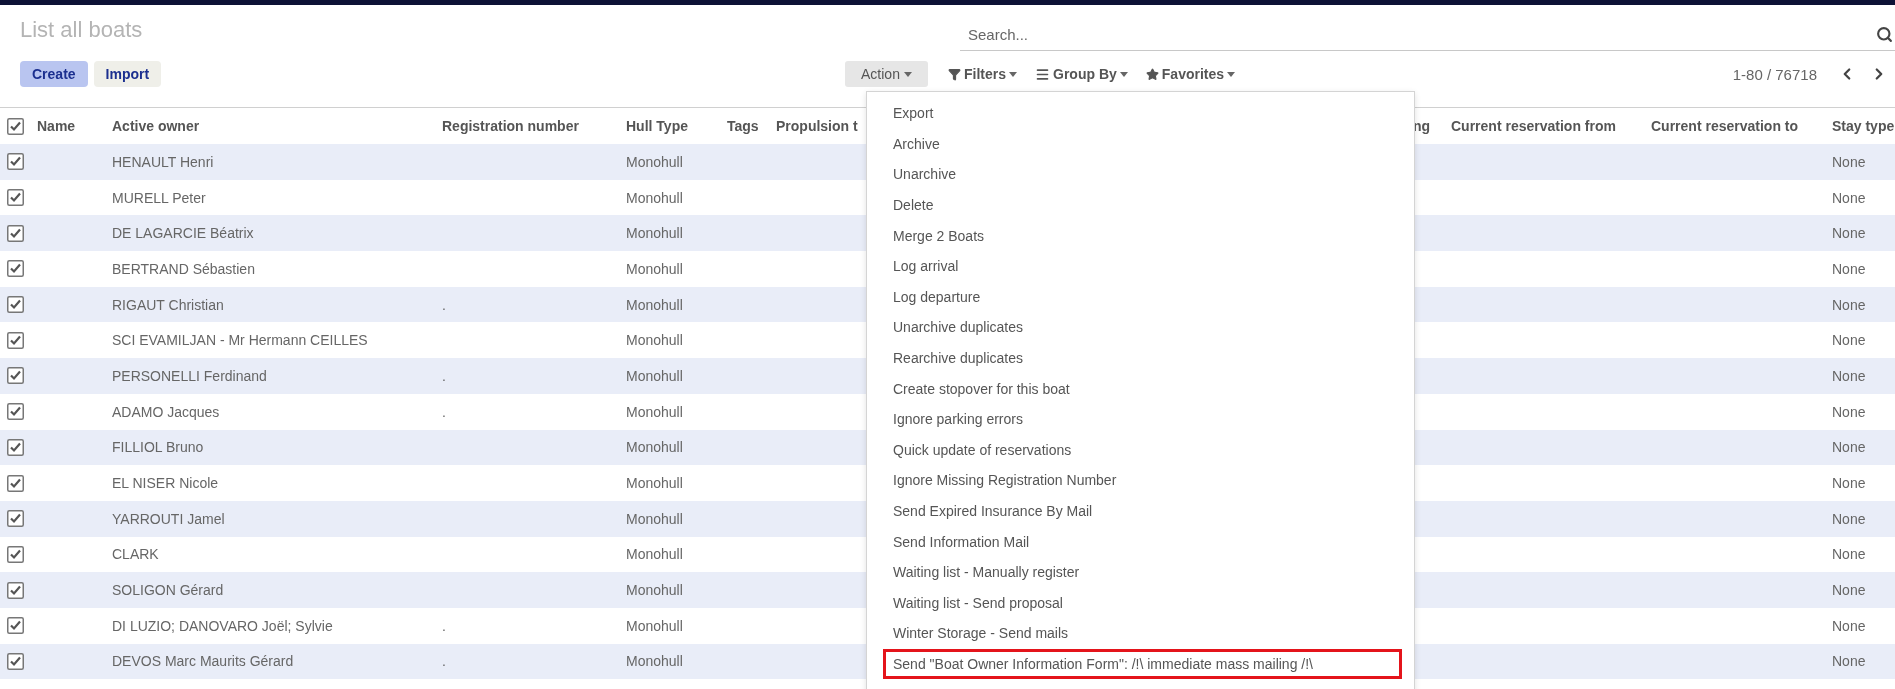  I want to click on table-cell-text: SOLIGON Gérard, so click(168, 590).